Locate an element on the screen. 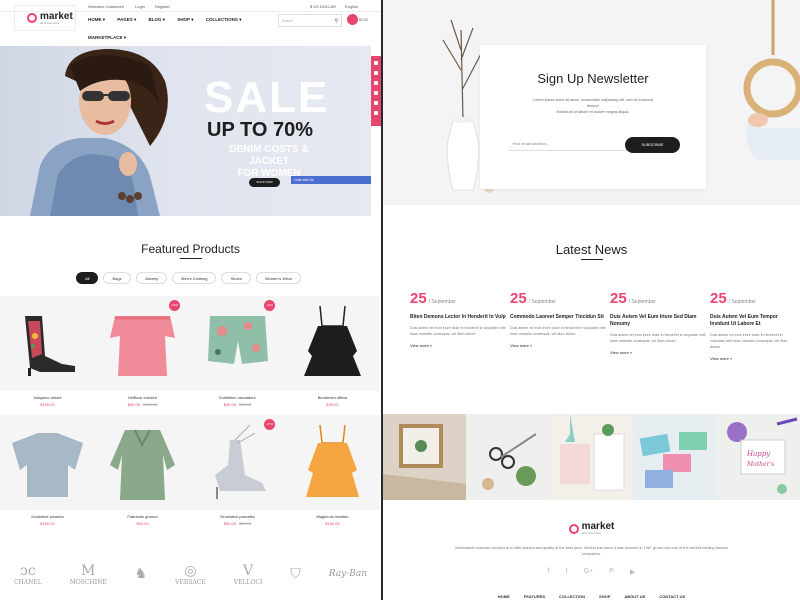  product-card: Jalapeno dolore $100.00 is located at coordinates (47, 355).